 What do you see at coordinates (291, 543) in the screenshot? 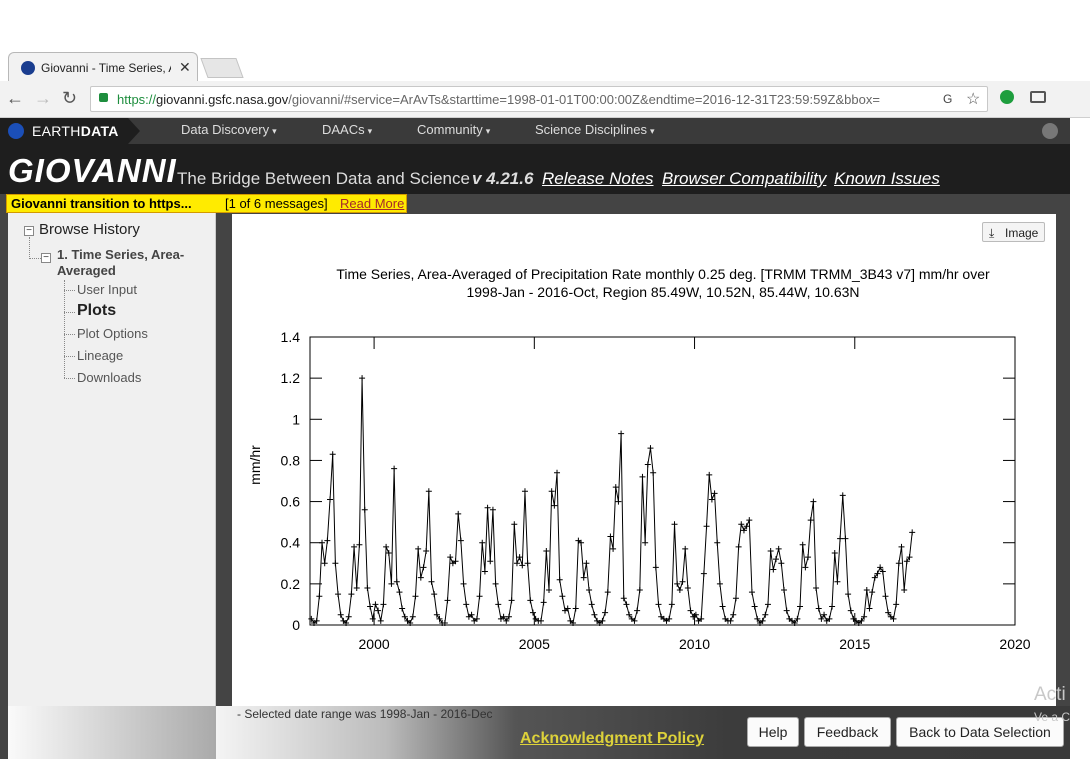
I see `y-tick-label: 0.4` at bounding box center [291, 543].